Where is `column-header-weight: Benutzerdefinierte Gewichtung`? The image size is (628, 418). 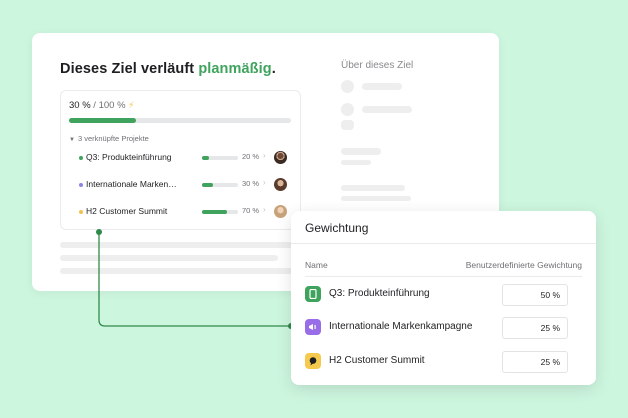 column-header-weight: Benutzerdefinierte Gewichtung is located at coordinates (523, 265).